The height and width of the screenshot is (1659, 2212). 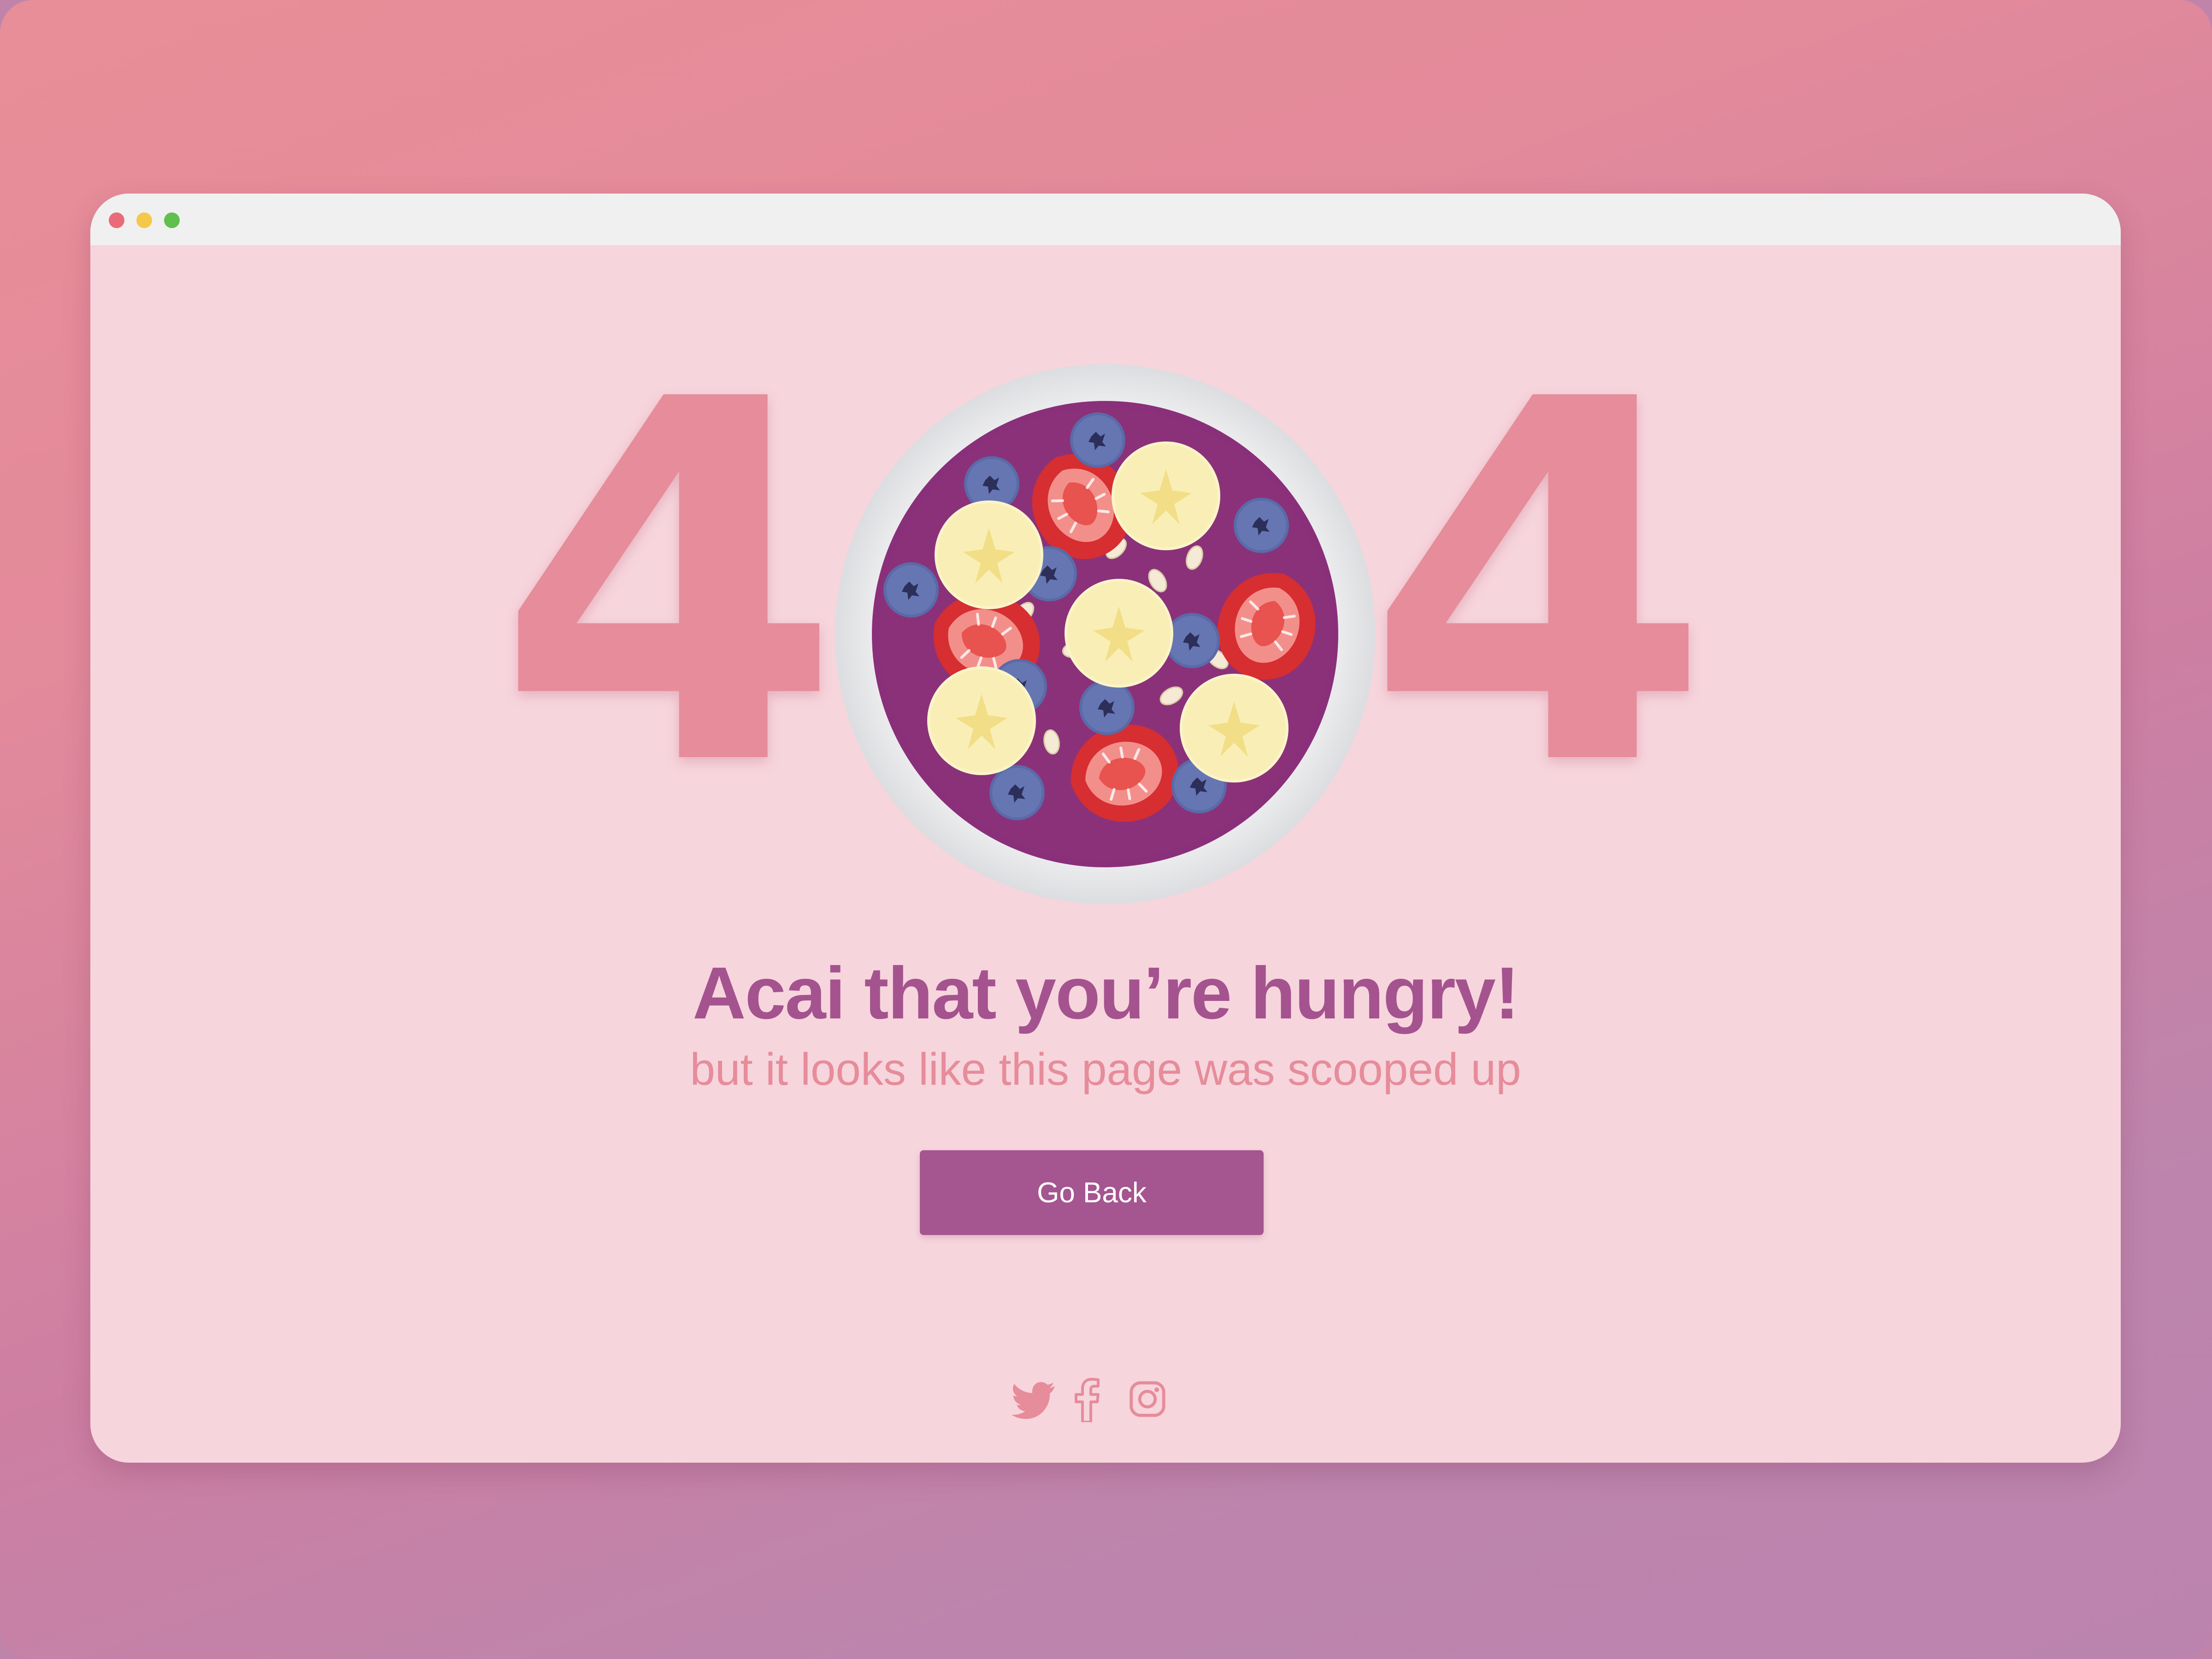 What do you see at coordinates (1538, 585) in the screenshot?
I see `error-digit-right: 4` at bounding box center [1538, 585].